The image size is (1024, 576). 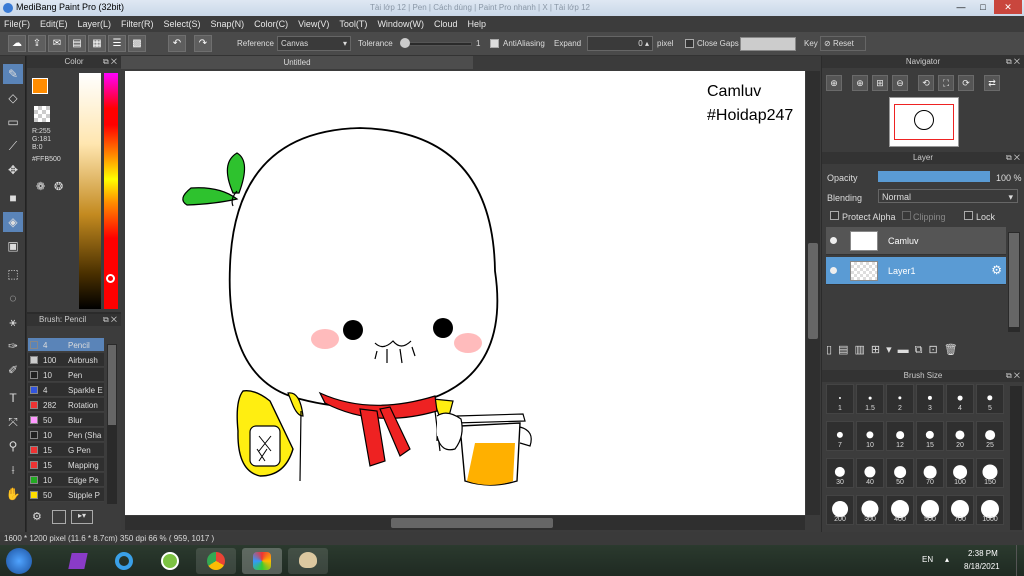 I want to click on brush-size-option: 150, so click(x=990, y=473).